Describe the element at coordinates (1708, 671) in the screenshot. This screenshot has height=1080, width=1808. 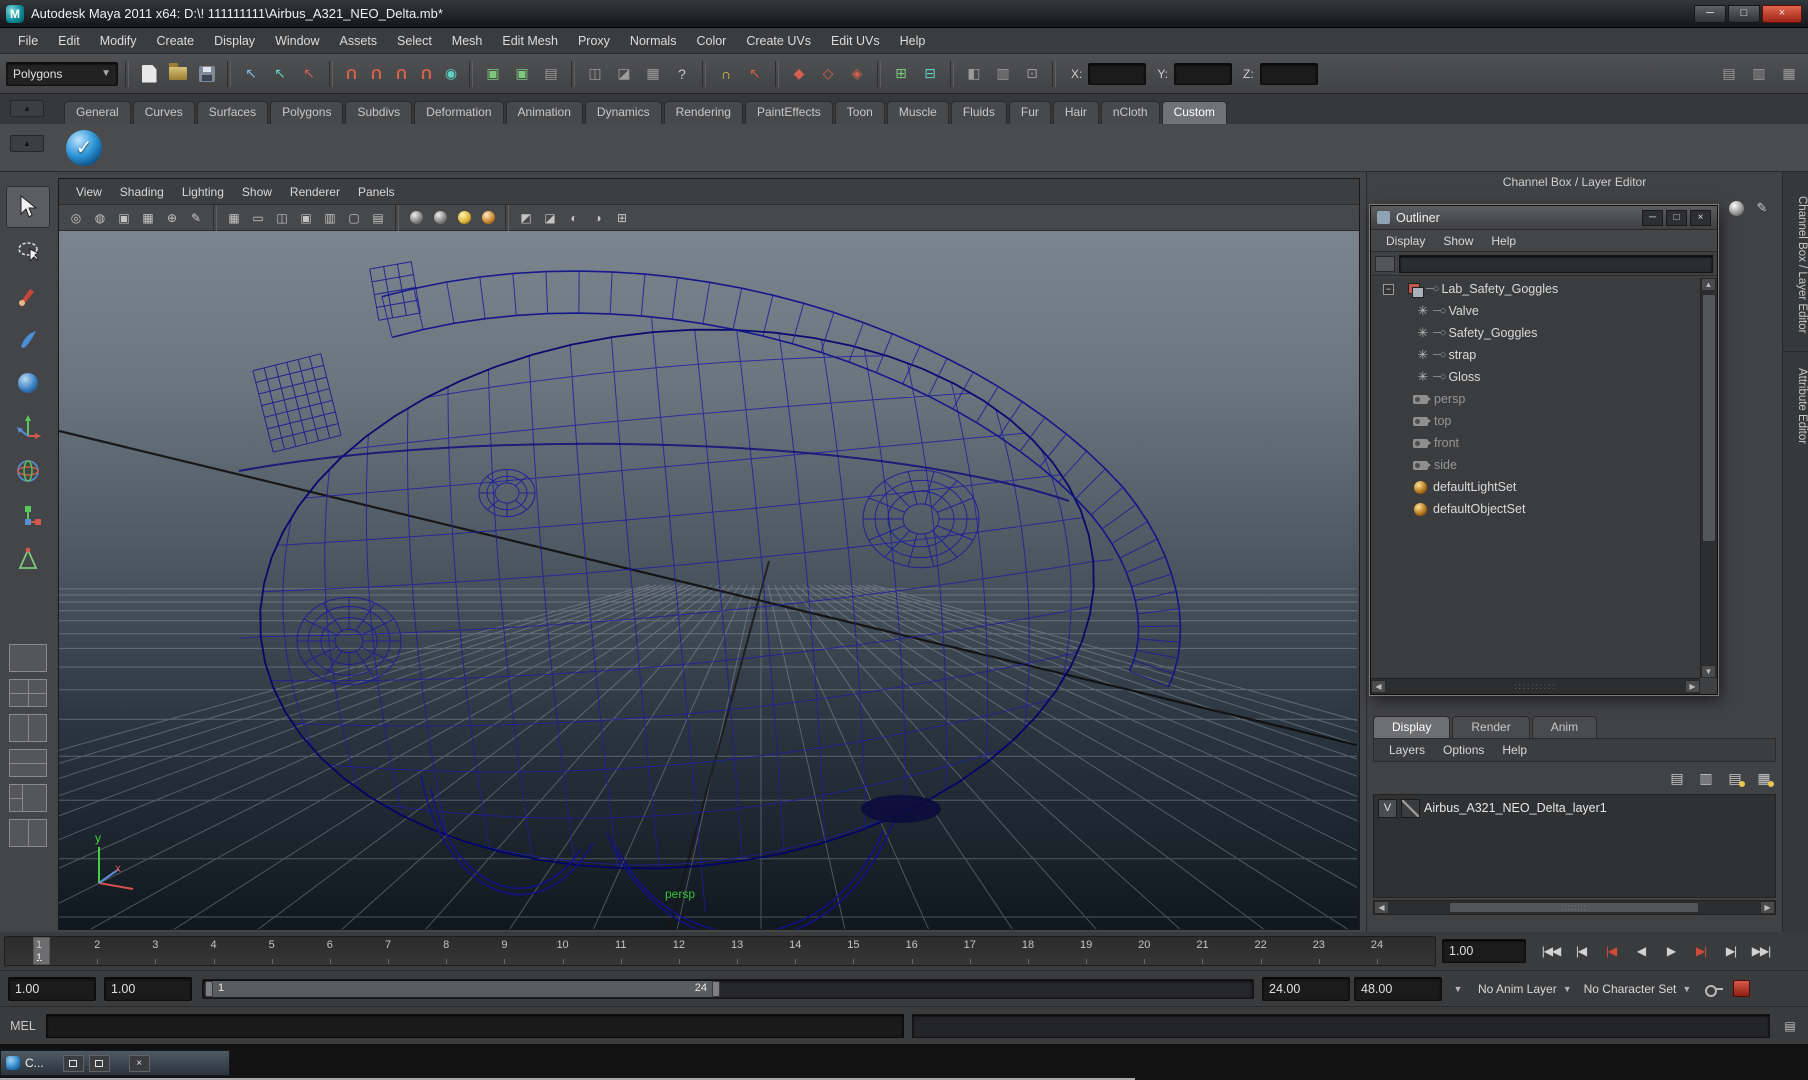
I see `scroll-down-icon: ▼` at that location.